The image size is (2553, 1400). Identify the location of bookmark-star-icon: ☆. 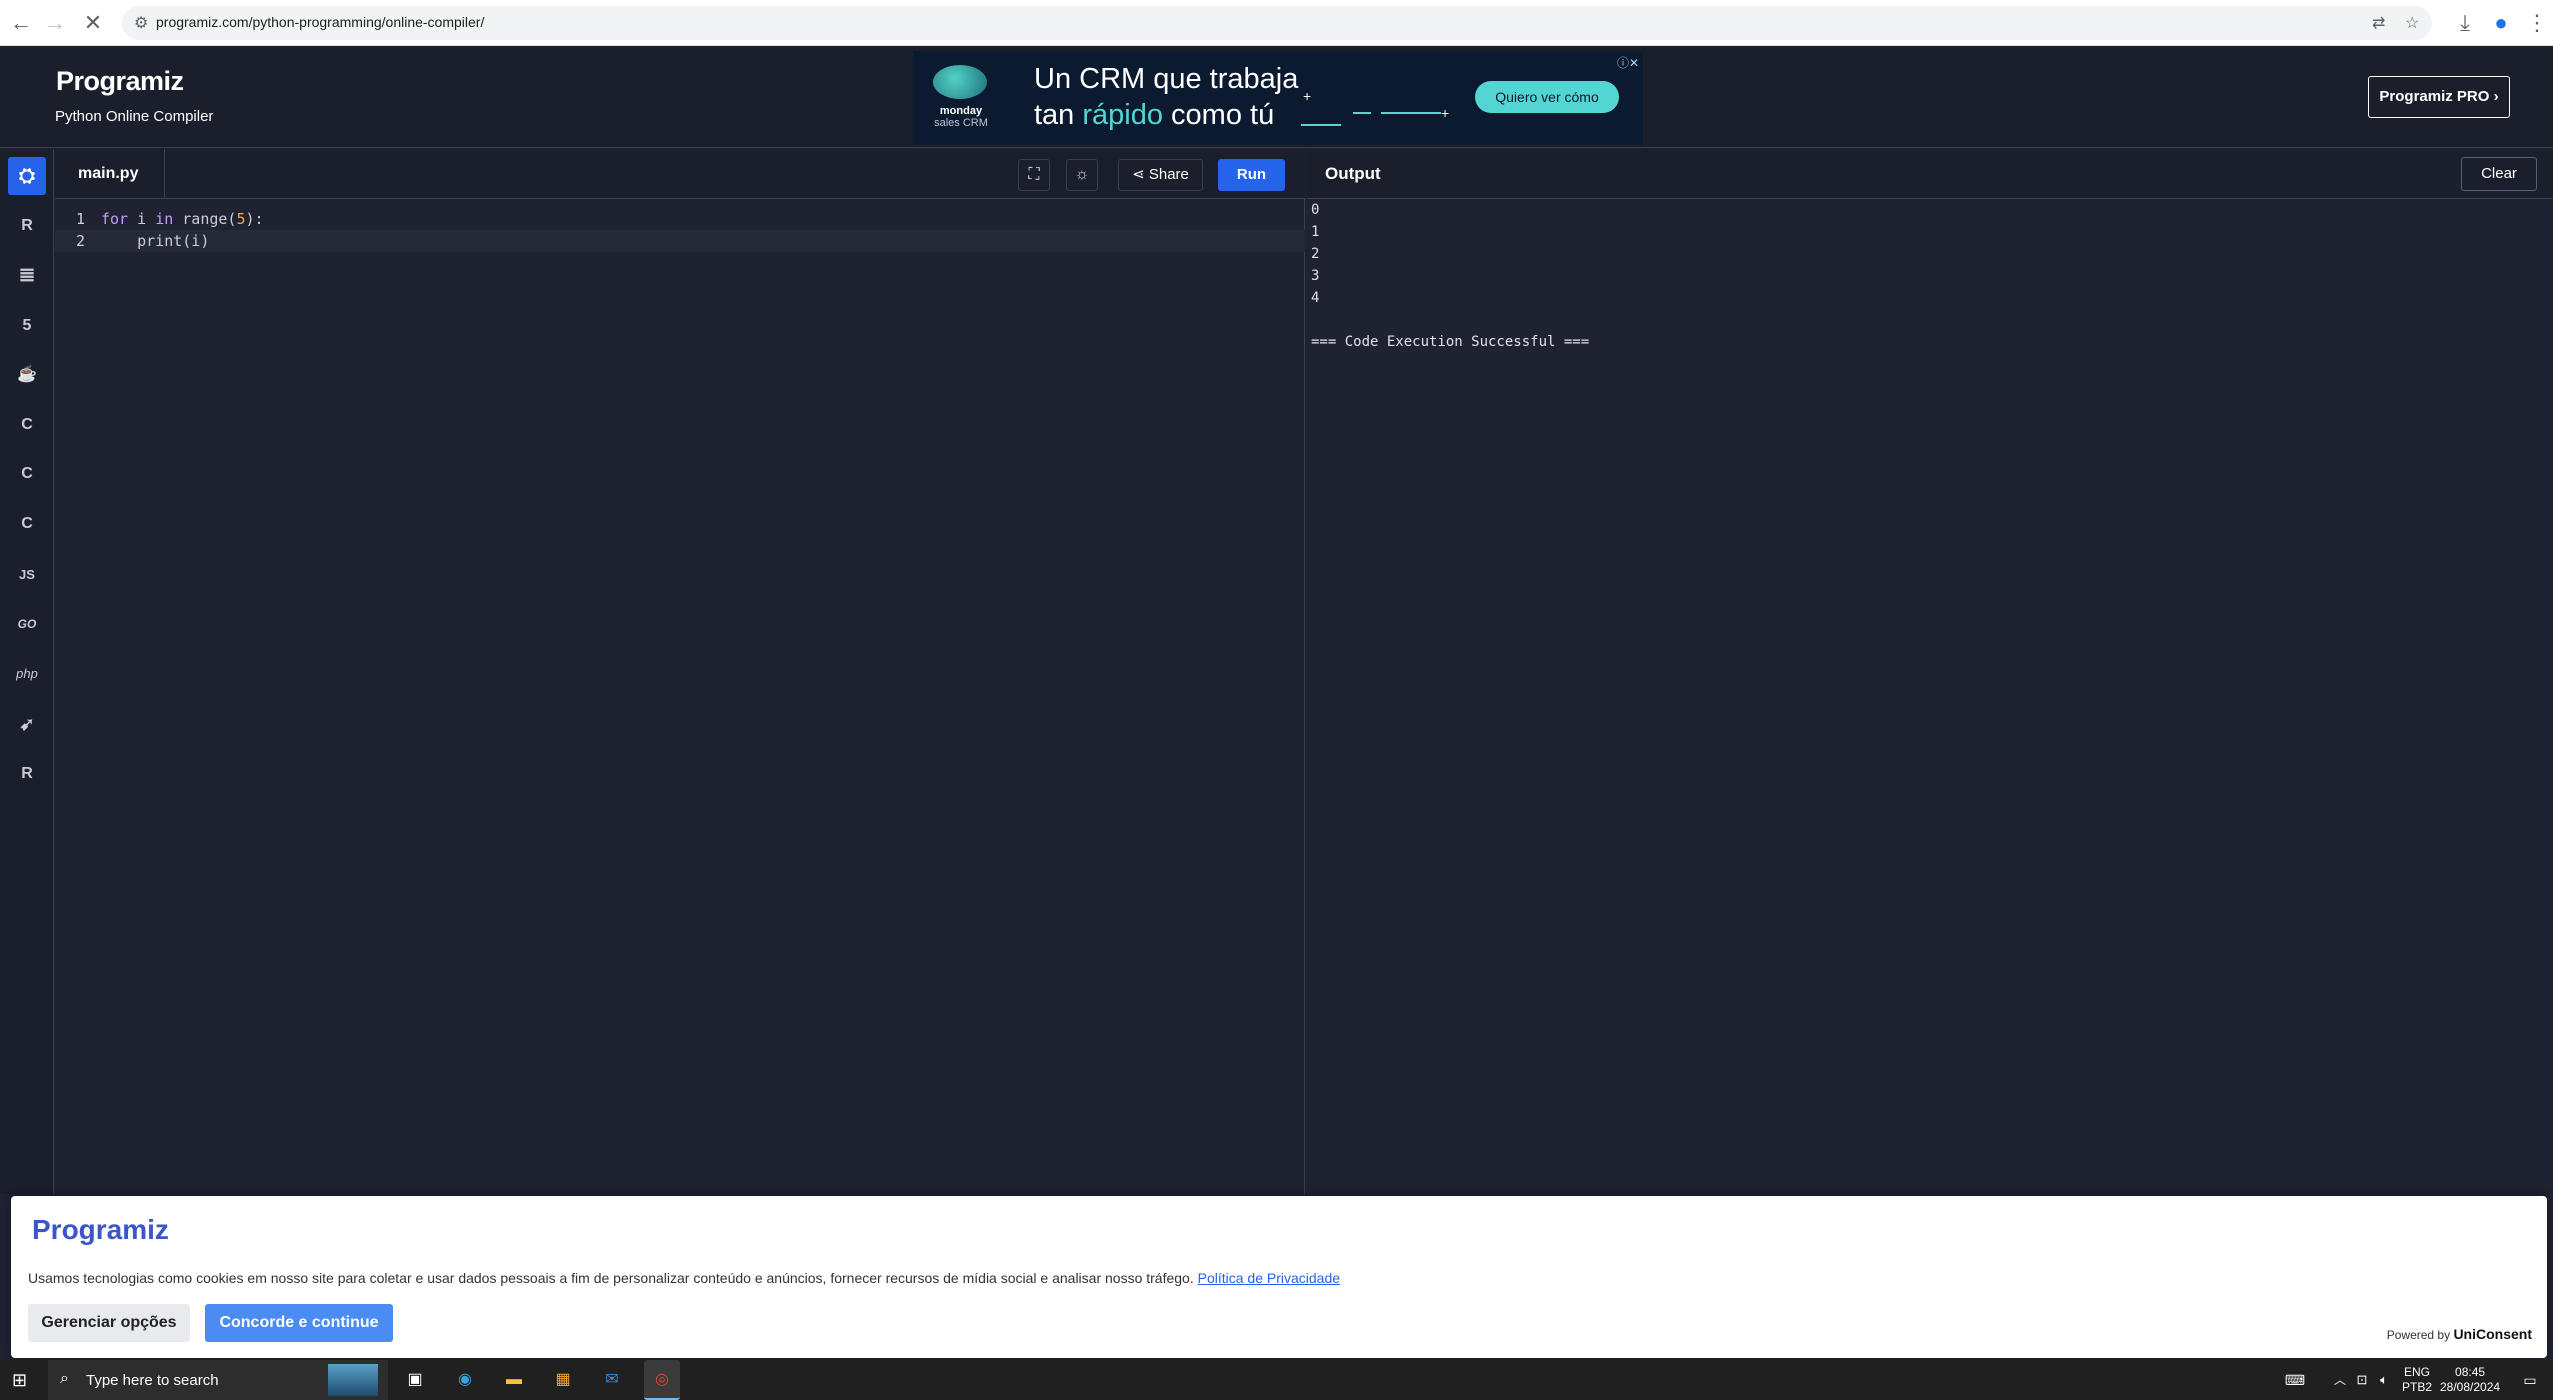
(2412, 23).